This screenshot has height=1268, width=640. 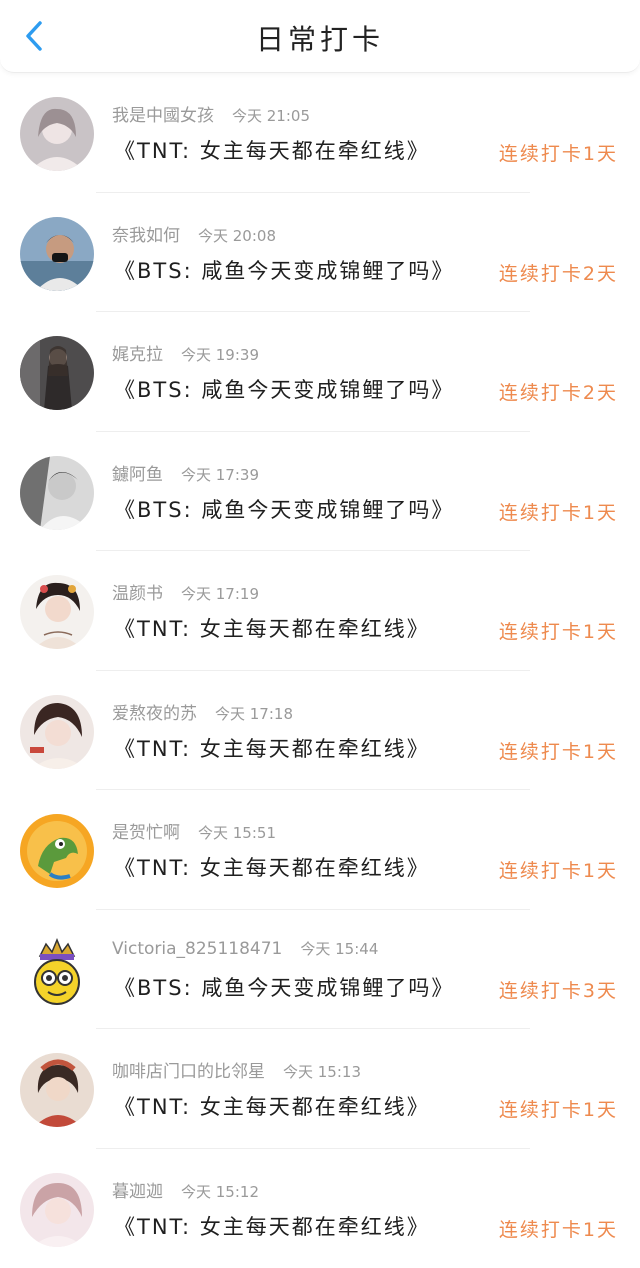 What do you see at coordinates (320, 372) in the screenshot?
I see `list-item: 娓克拉今天 19:39 《BTS: 咸鱼今天变成锦鲤了吗》 连续打卡2天` at bounding box center [320, 372].